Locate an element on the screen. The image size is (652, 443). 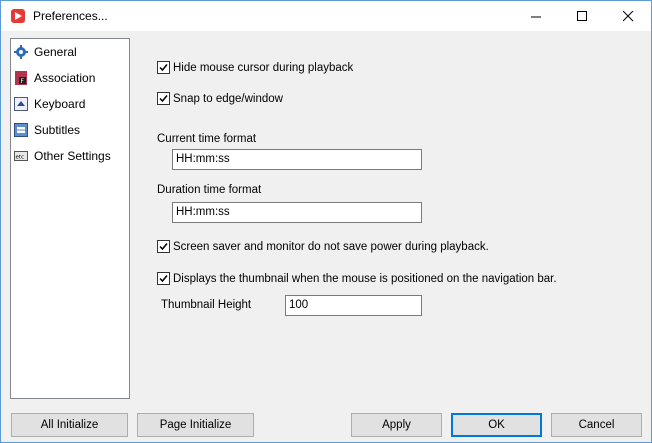
sidebar-item-keyboard: Keyboard is located at coordinates (49, 104).